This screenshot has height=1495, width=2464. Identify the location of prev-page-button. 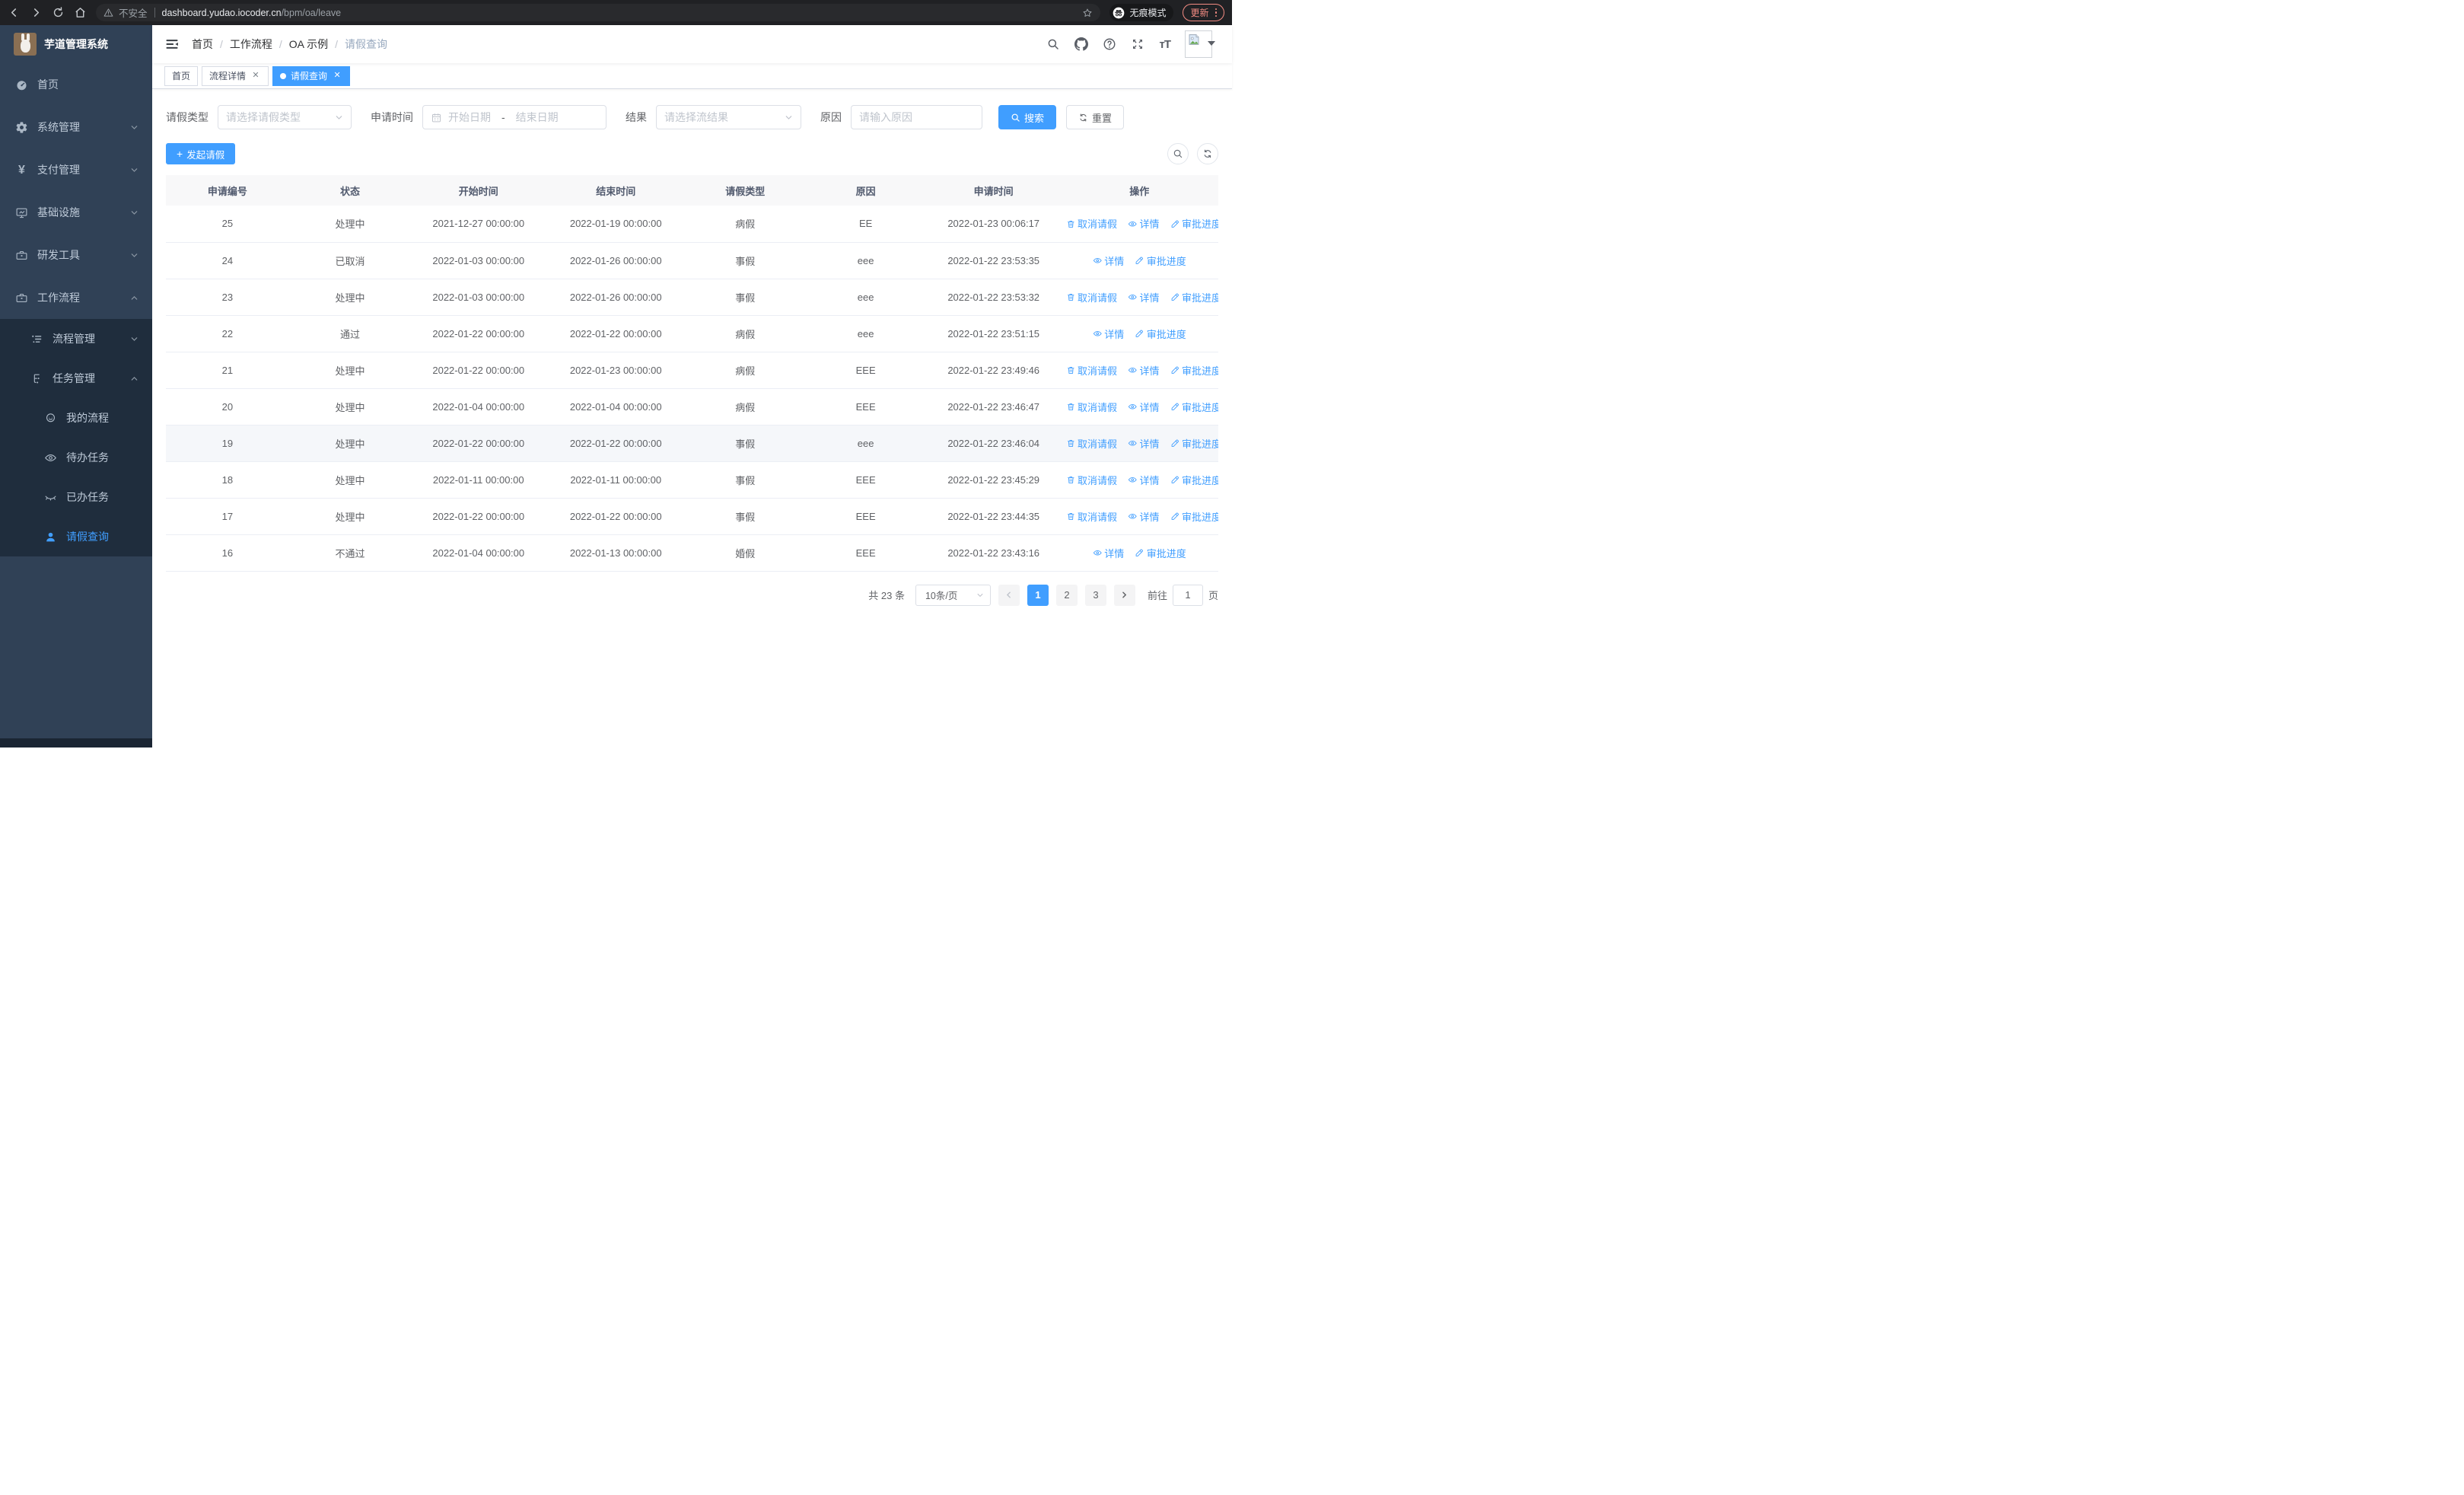
(1009, 595).